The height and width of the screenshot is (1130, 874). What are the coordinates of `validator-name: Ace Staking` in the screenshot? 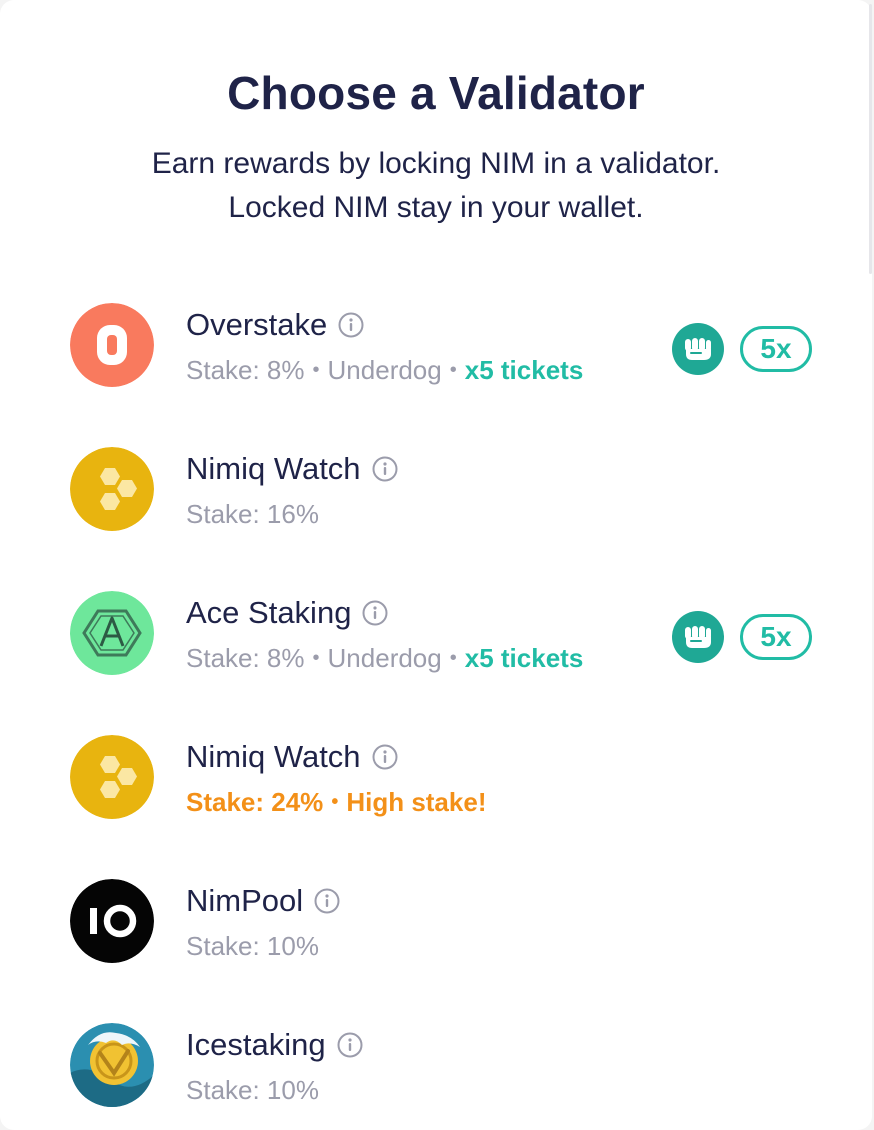 It's located at (269, 612).